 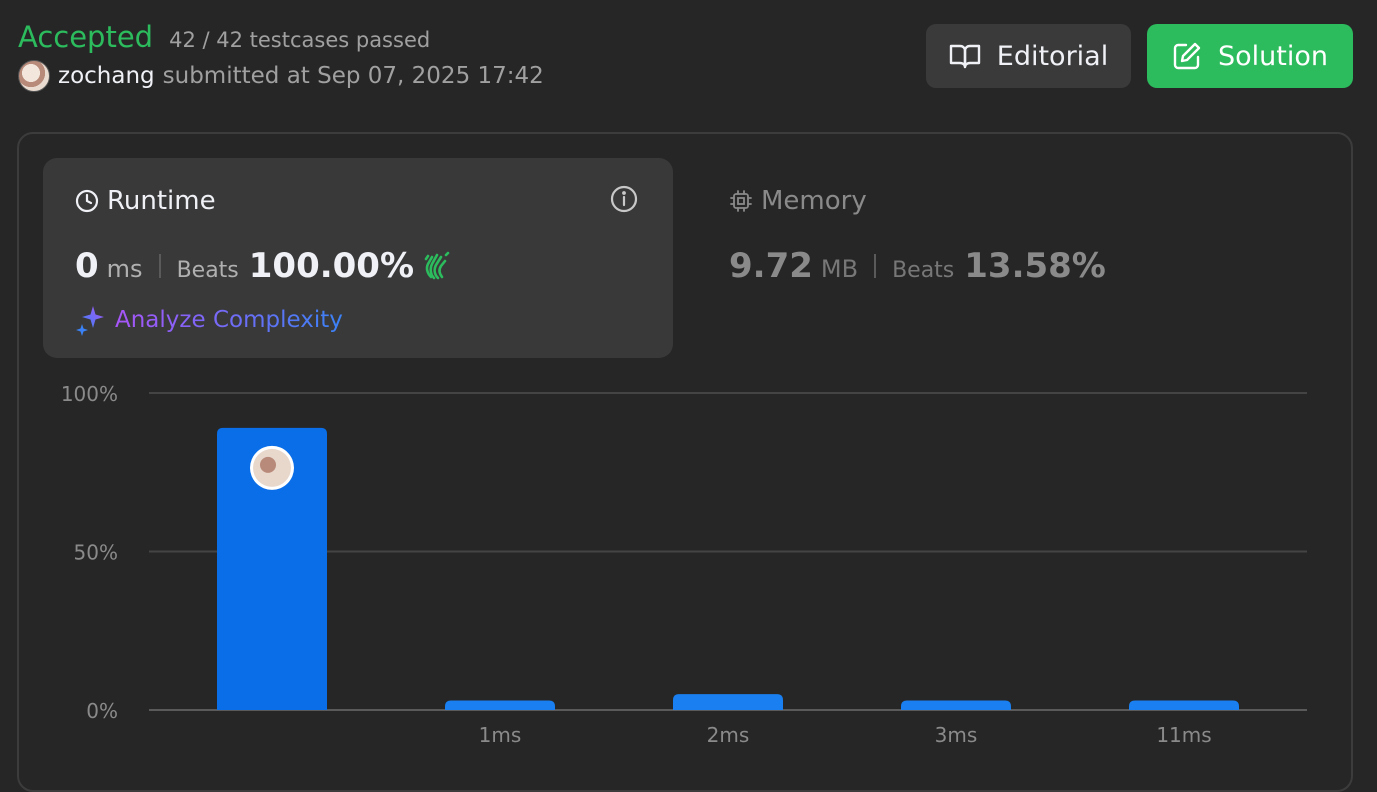 I want to click on runtime-metric: 0 ms Beats 100.00%, so click(x=263, y=266).